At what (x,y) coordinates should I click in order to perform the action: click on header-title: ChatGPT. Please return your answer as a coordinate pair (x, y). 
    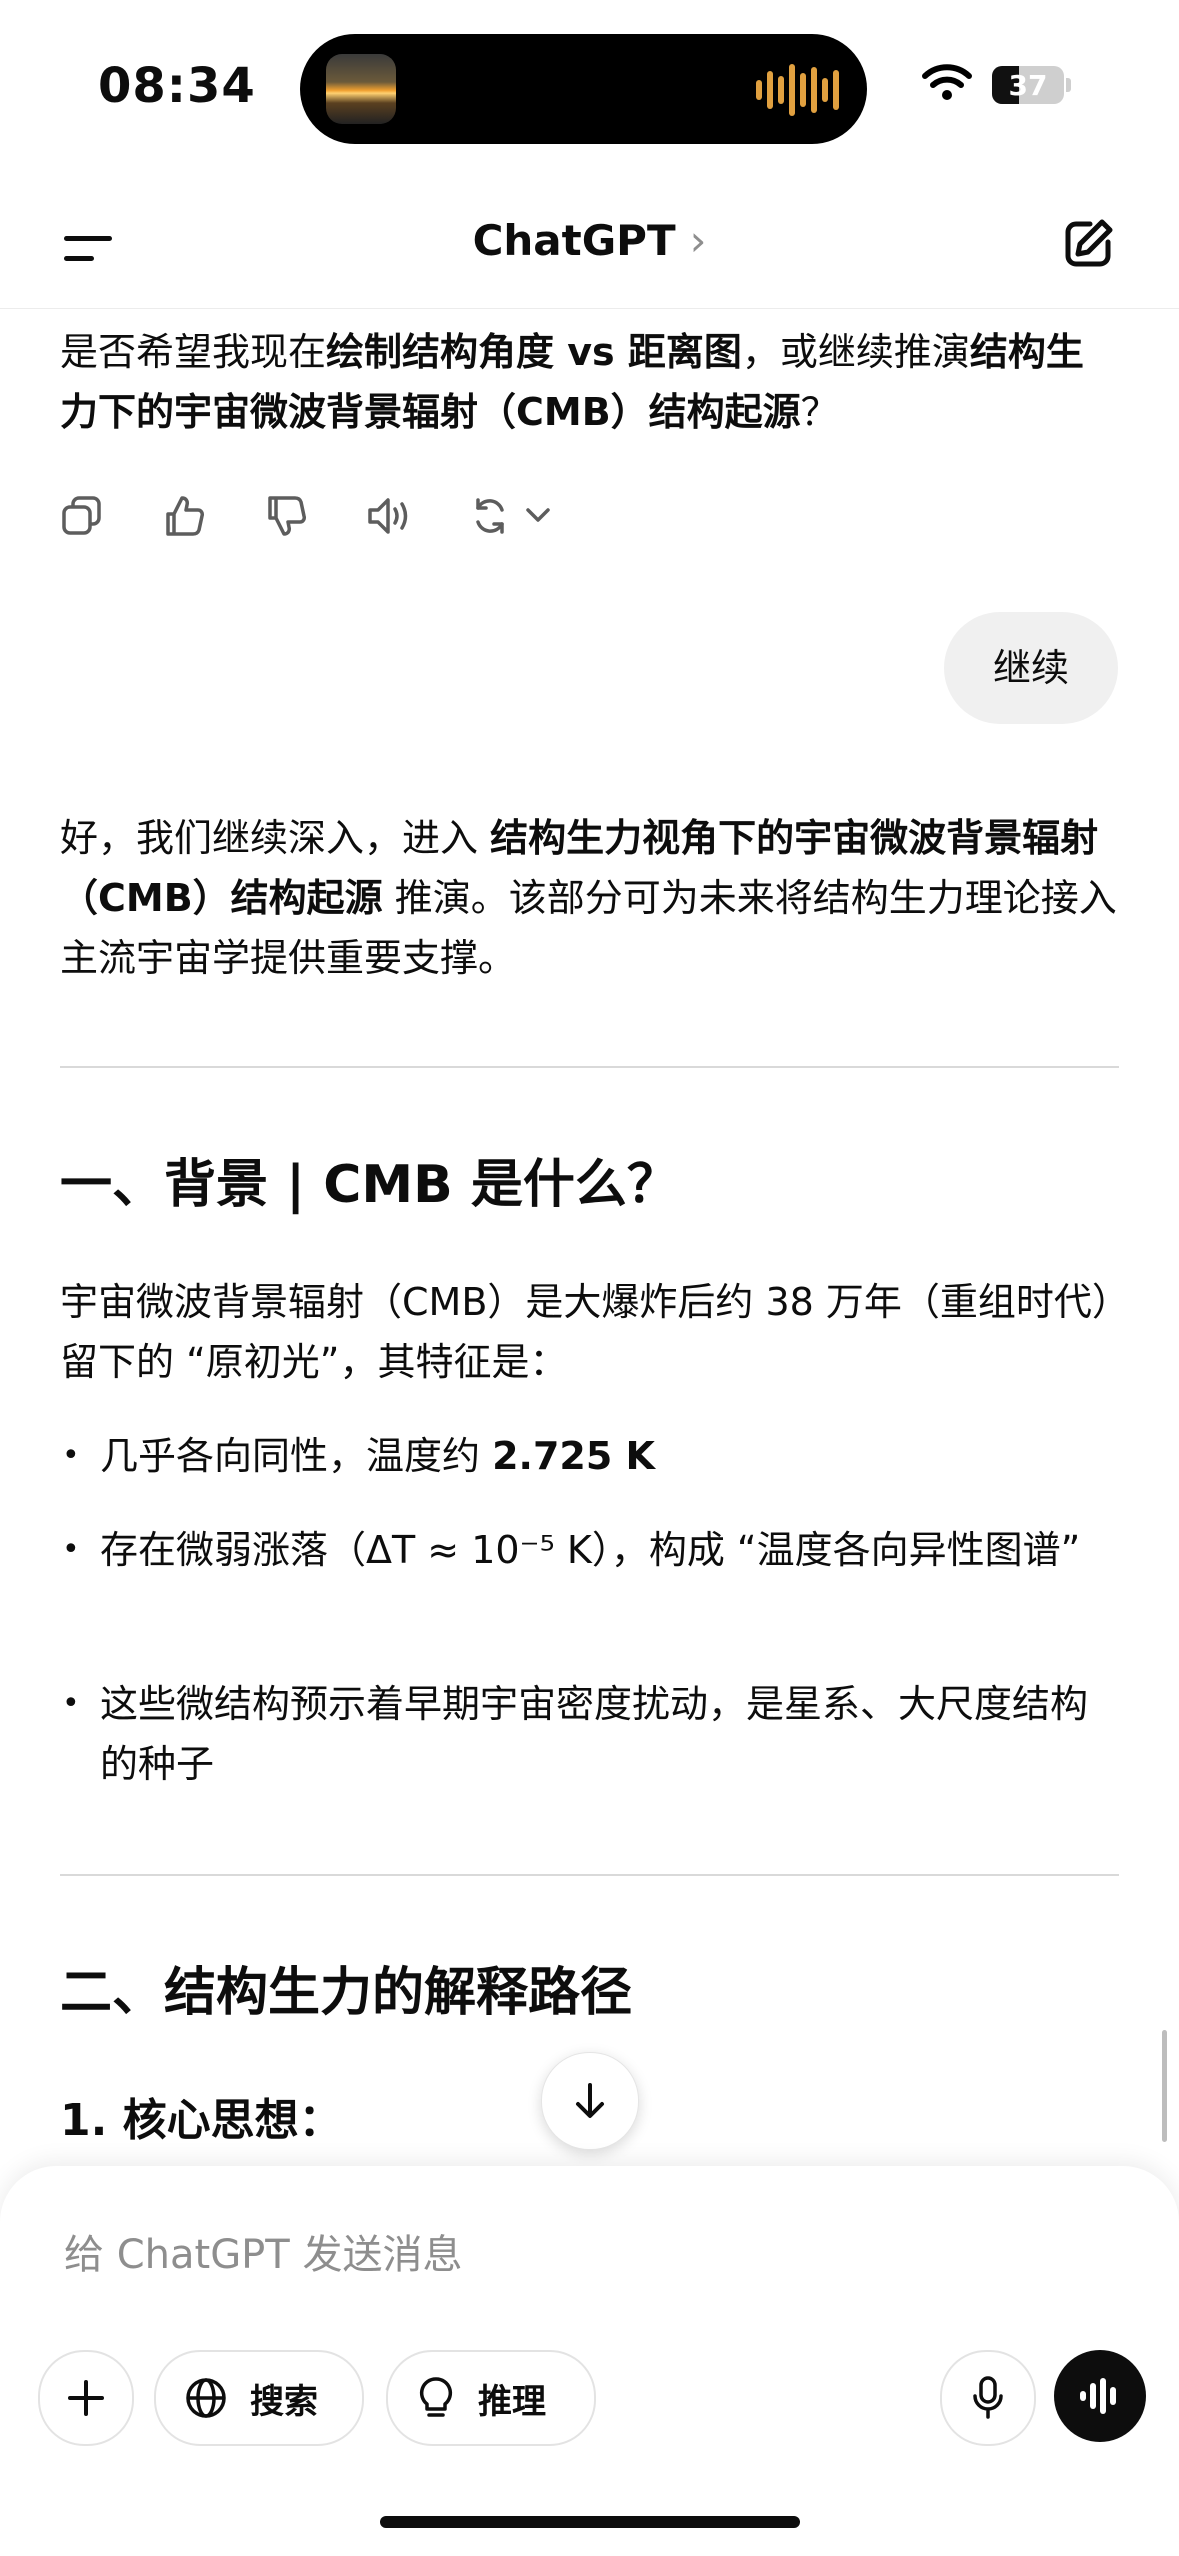
    Looking at the image, I should click on (574, 240).